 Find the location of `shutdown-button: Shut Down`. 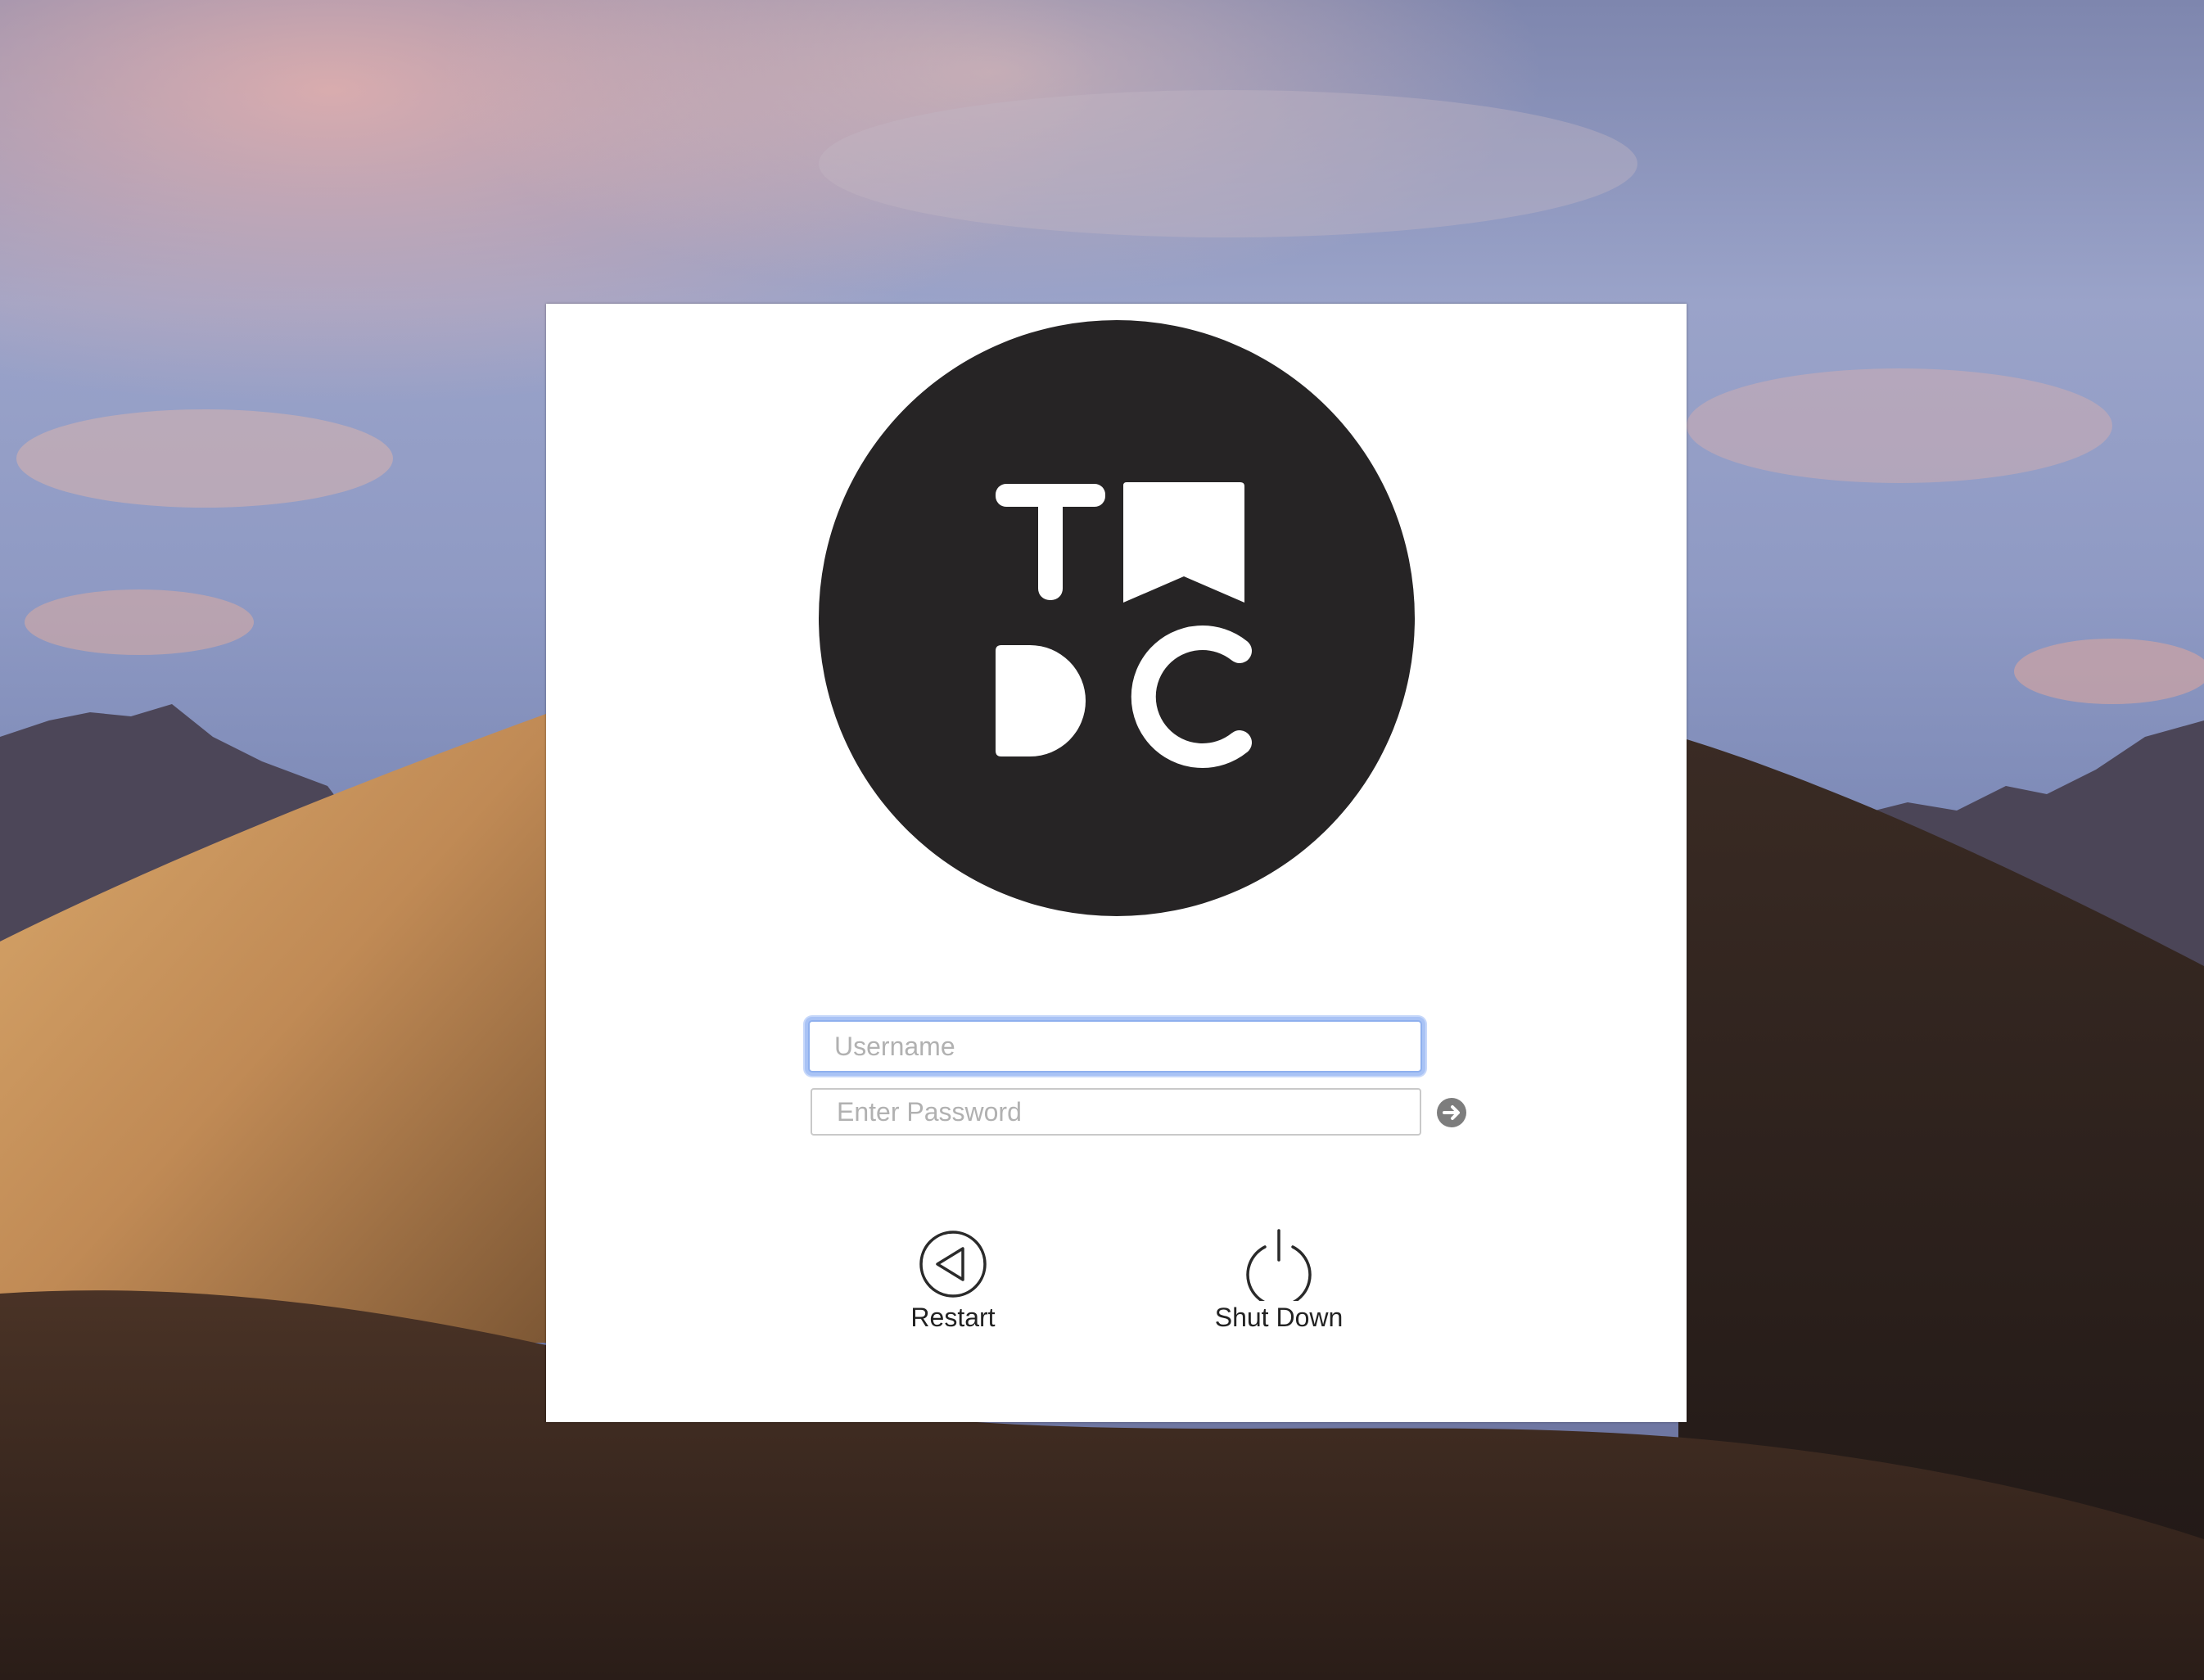

shutdown-button: Shut Down is located at coordinates (1279, 1280).